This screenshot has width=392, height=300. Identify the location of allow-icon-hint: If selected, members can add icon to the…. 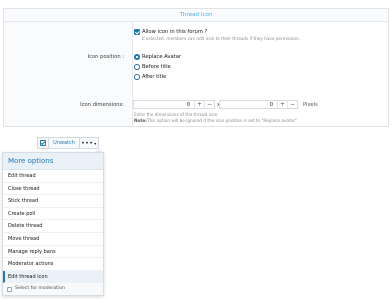
(221, 38).